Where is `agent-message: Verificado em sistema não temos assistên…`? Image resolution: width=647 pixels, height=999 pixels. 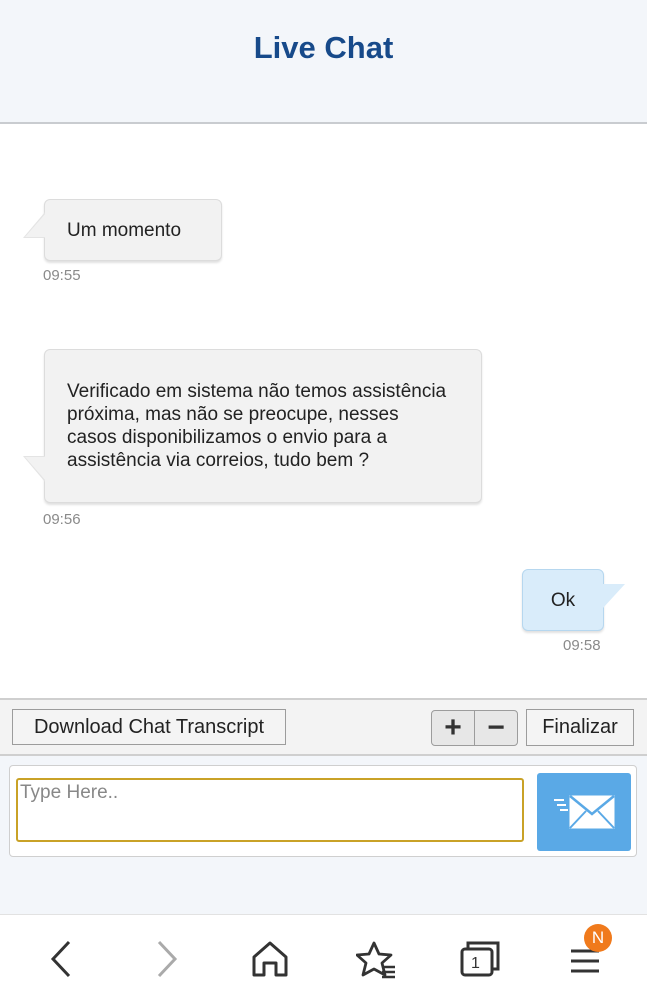
agent-message: Verificado em sistema não temos assistên… is located at coordinates (252, 426).